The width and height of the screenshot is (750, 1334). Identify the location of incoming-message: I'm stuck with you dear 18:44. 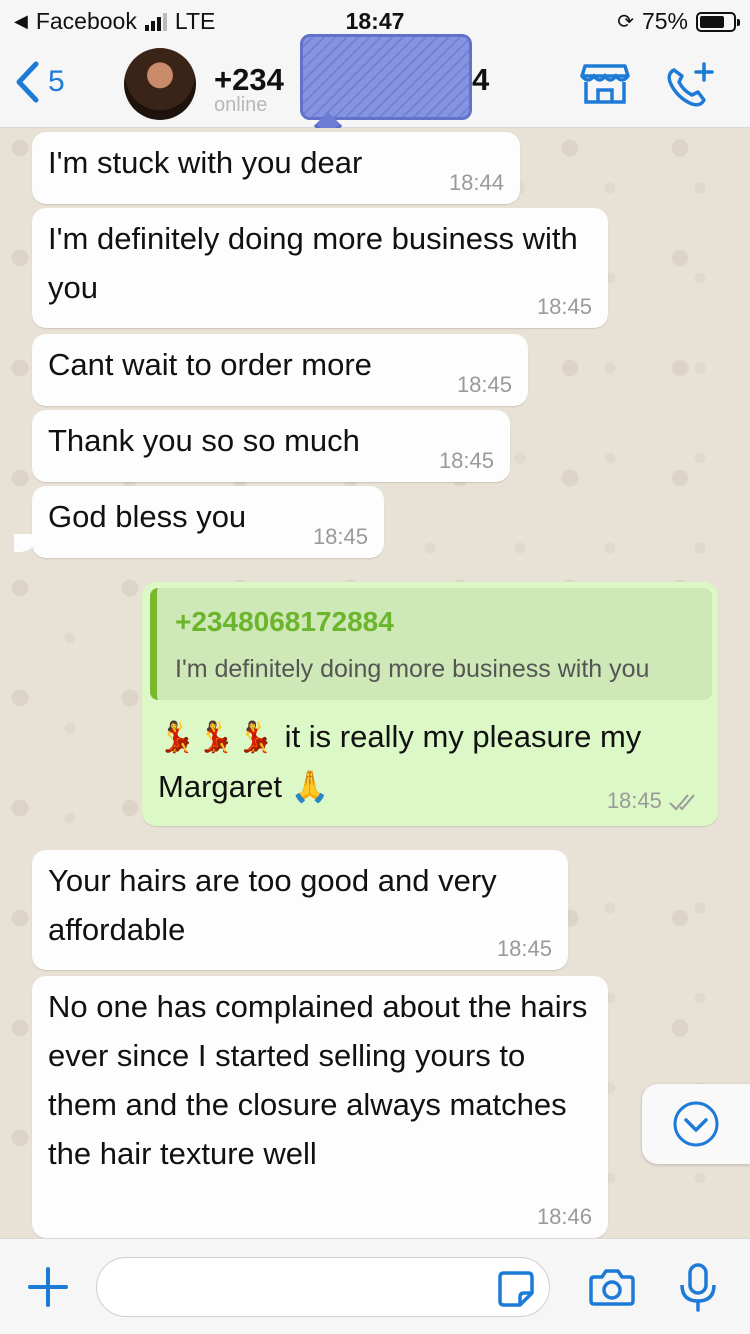
(276, 168).